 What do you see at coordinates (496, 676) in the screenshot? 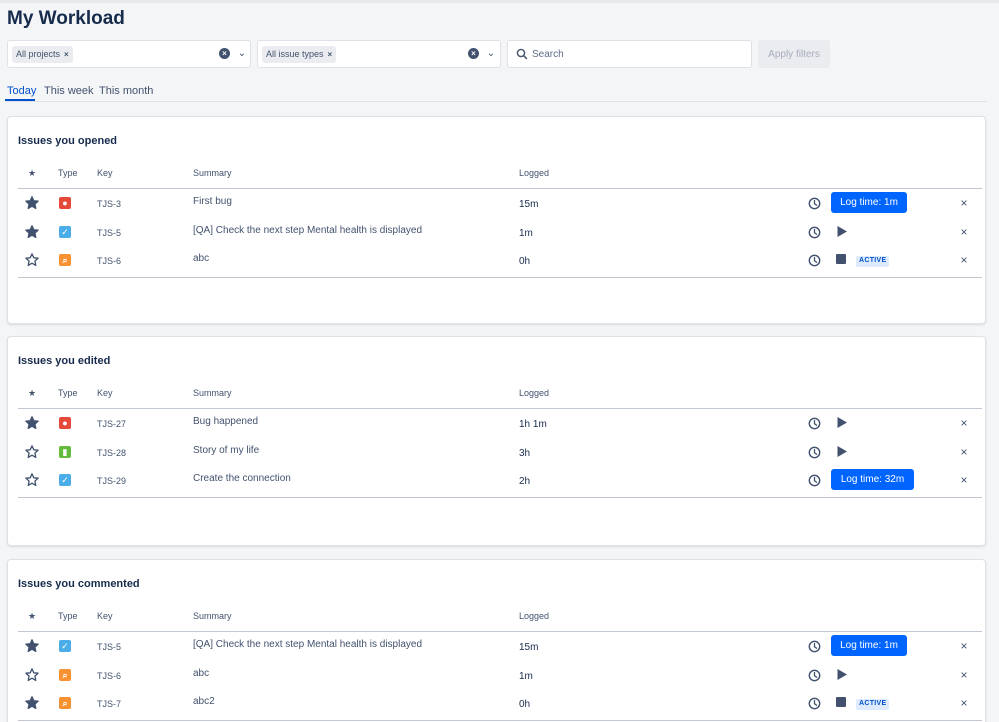
I see `table-row: ⌕ TJS-6 abc 1m ×` at bounding box center [496, 676].